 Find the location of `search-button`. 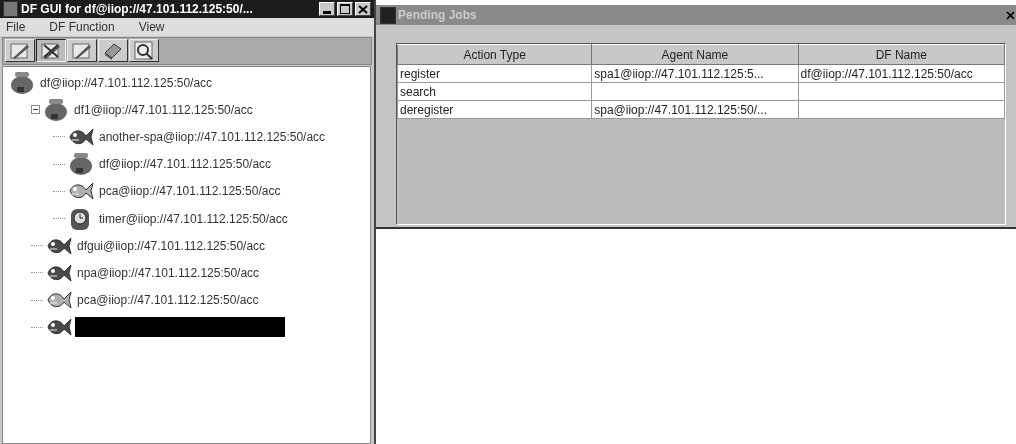

search-button is located at coordinates (144, 50).